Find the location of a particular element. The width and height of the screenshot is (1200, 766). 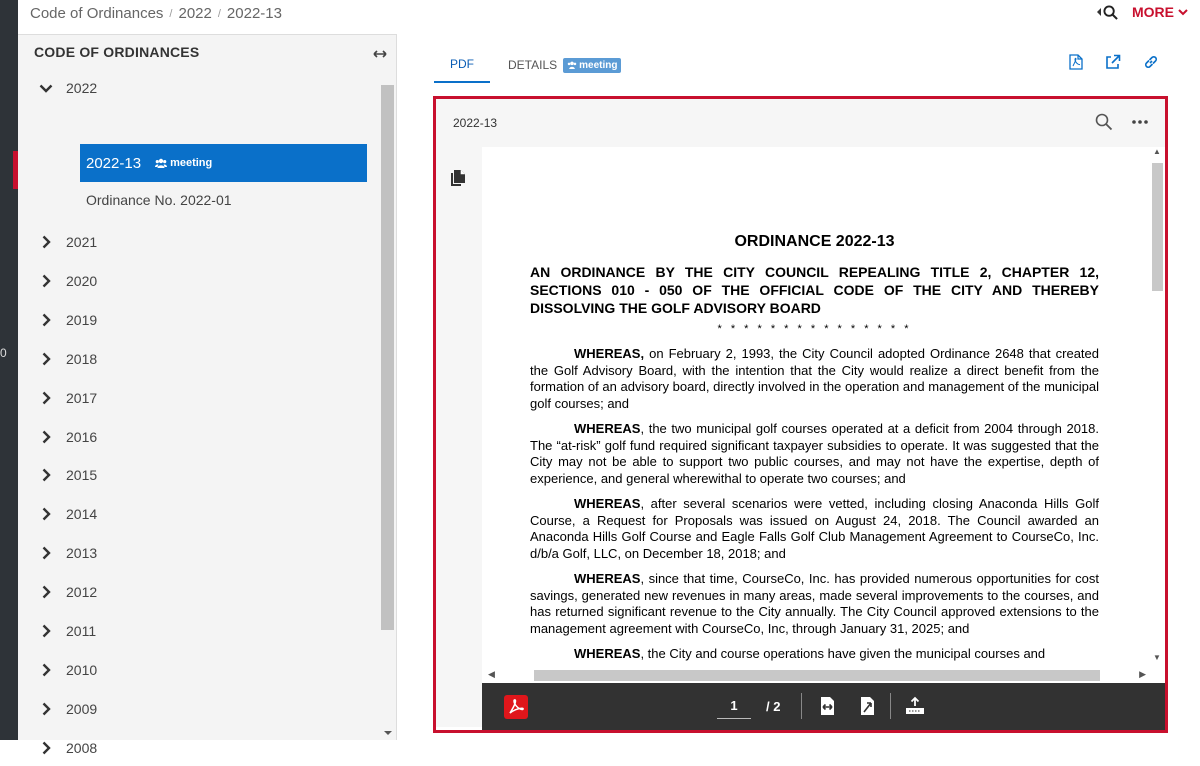

adobe-pdf-button is located at coordinates (516, 707).